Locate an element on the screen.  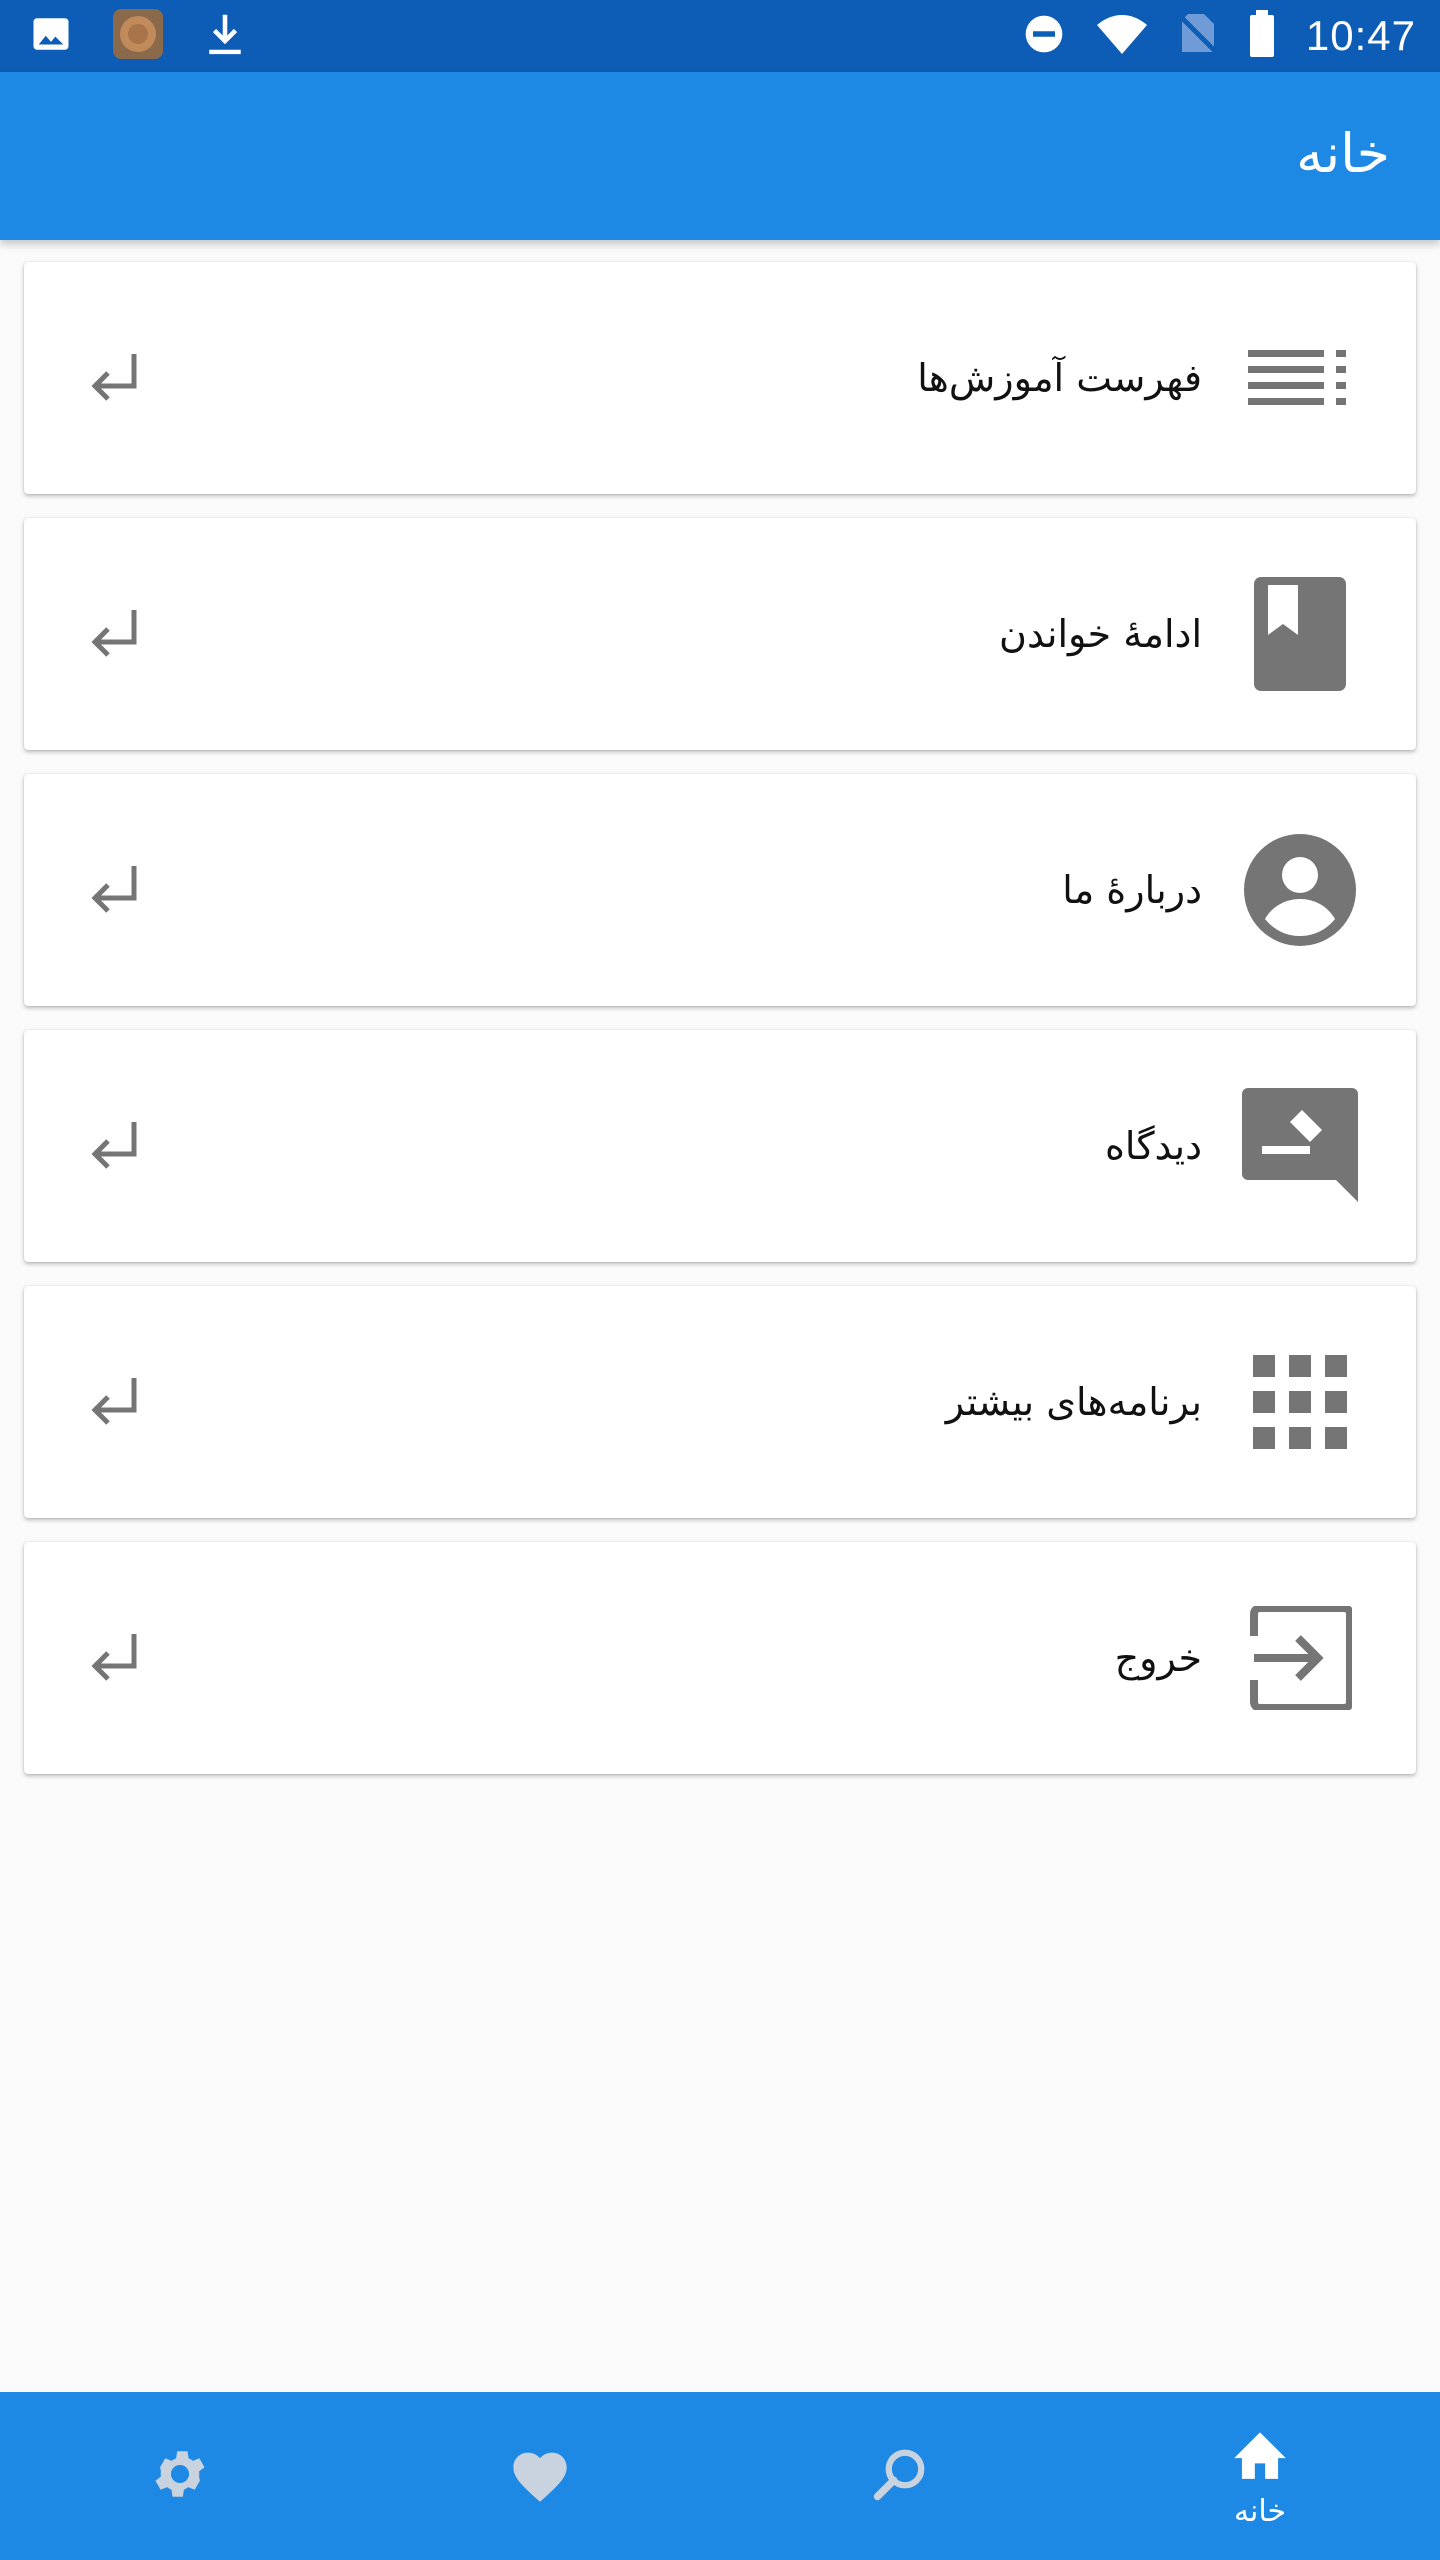
nav-search is located at coordinates (900, 2476).